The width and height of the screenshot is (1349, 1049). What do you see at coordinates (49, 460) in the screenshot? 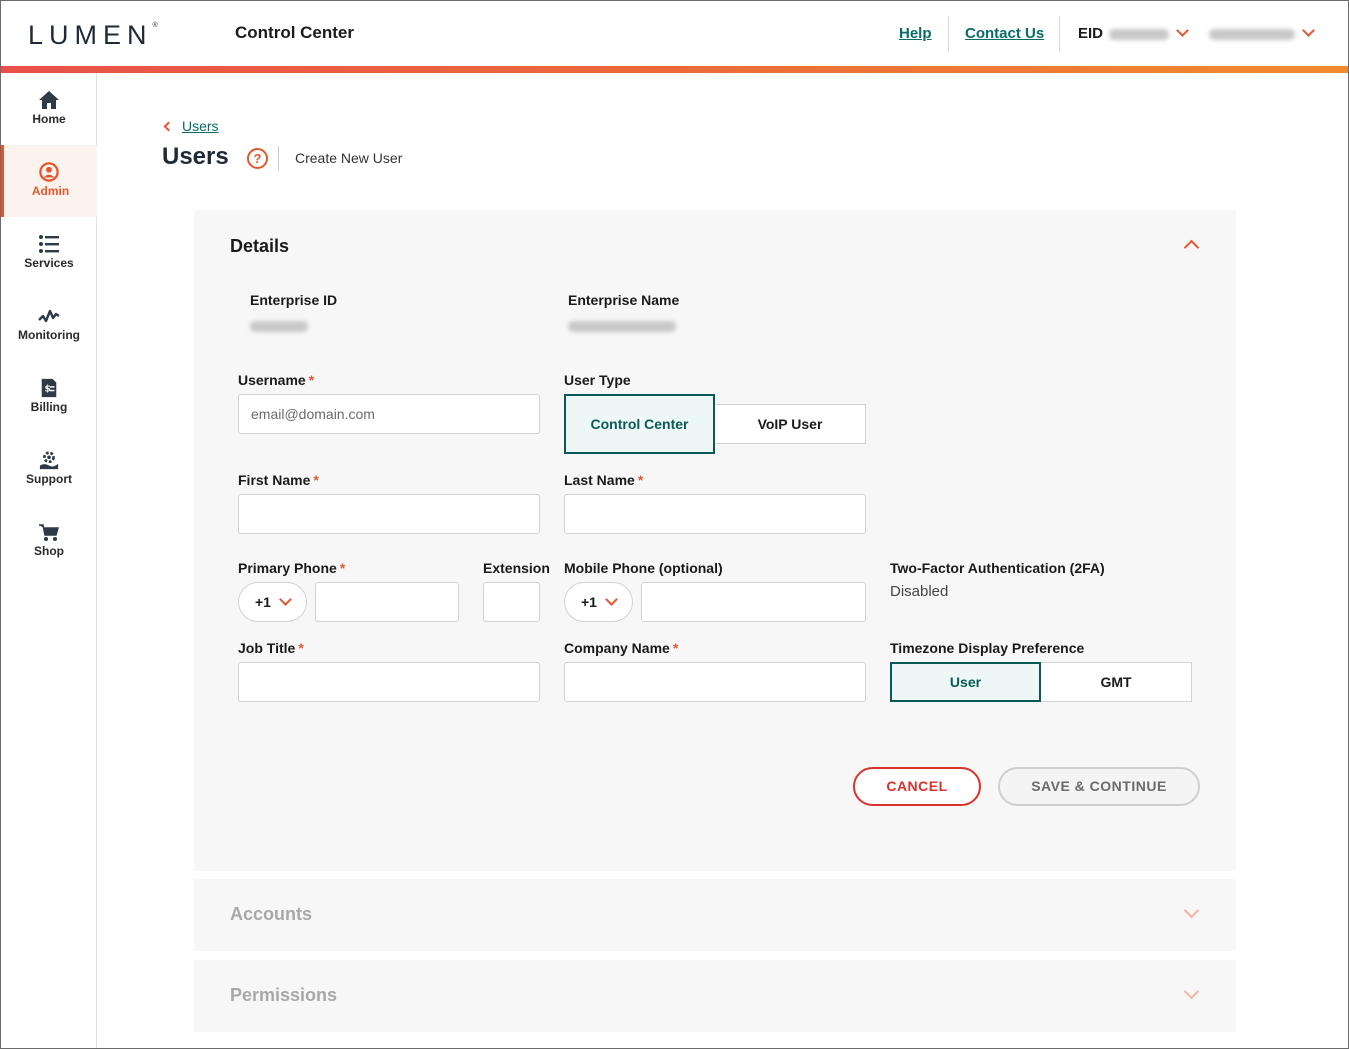
I see `support-icon` at bounding box center [49, 460].